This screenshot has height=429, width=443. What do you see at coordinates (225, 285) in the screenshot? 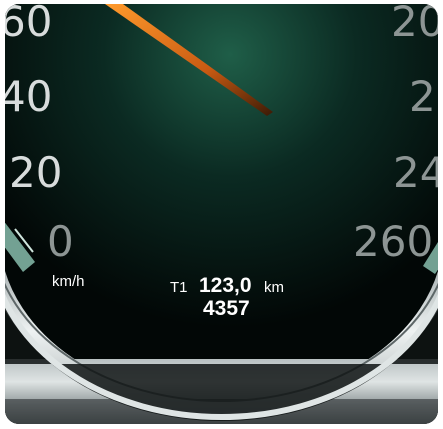
I see `trip-value: 123,0` at bounding box center [225, 285].